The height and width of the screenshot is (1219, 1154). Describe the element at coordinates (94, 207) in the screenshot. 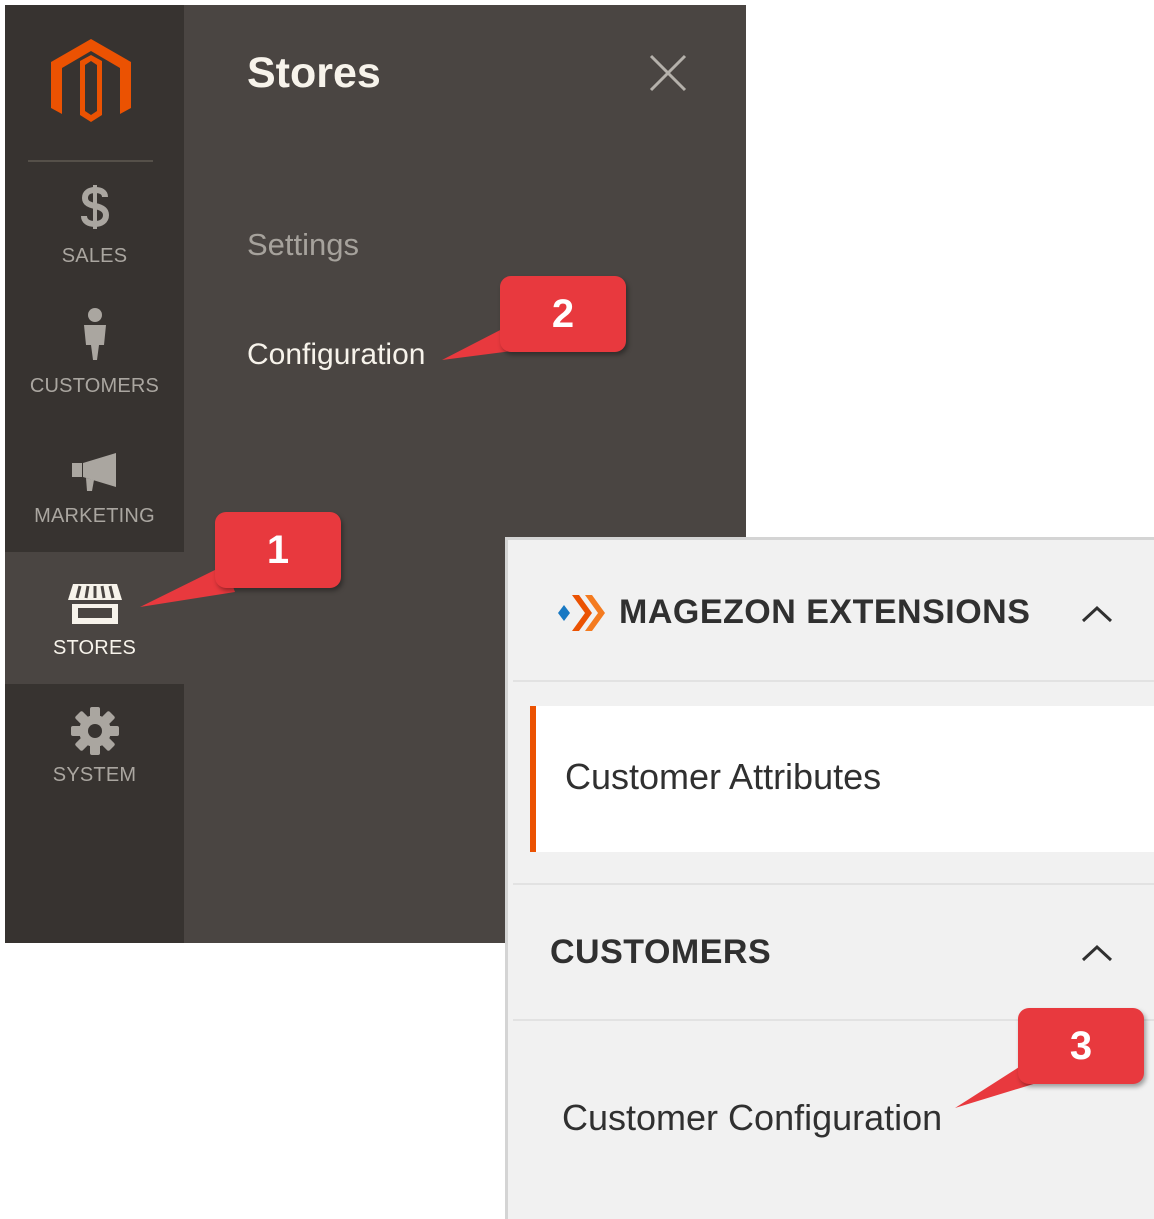

I see `dollar-icon` at that location.